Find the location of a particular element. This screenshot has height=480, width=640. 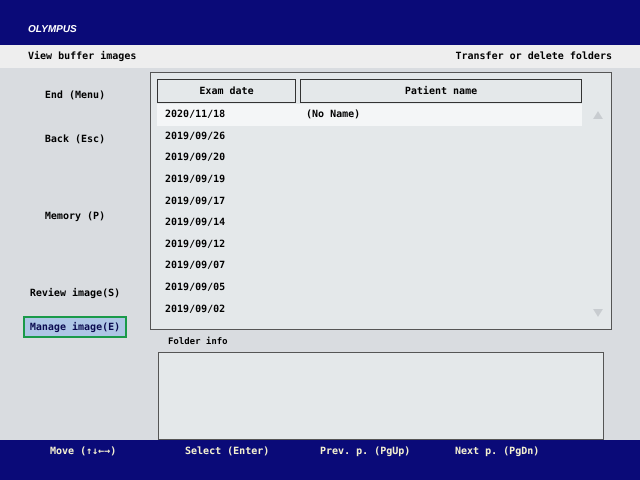

table-cell-text: 2019/09/20 is located at coordinates (195, 158).